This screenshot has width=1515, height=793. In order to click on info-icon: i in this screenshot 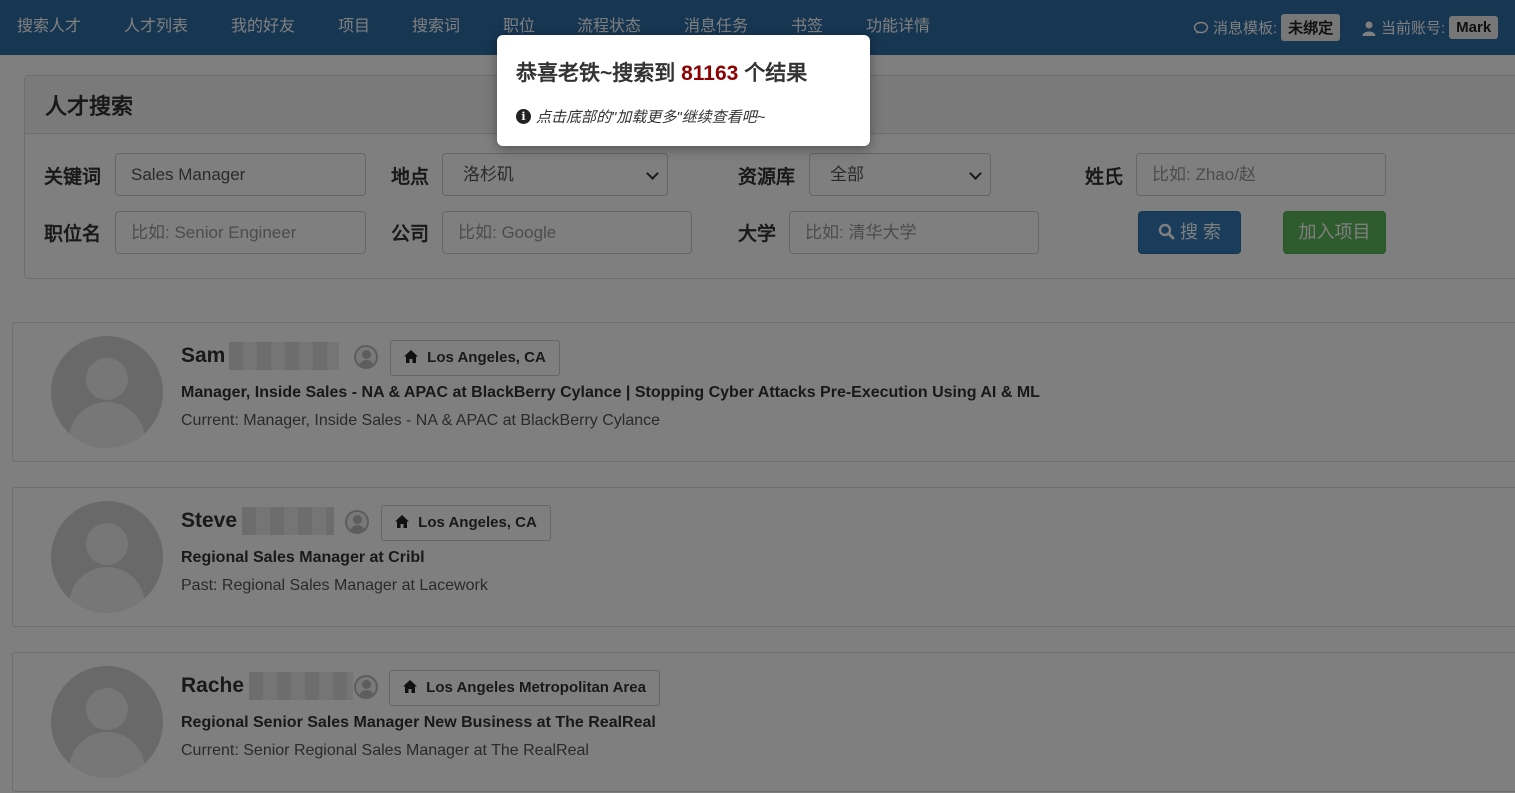, I will do `click(523, 116)`.